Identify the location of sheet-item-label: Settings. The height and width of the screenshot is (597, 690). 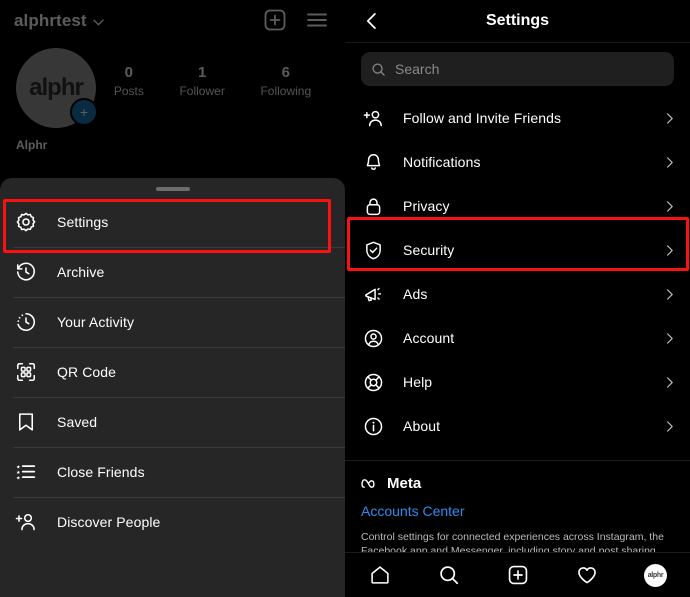
(83, 222).